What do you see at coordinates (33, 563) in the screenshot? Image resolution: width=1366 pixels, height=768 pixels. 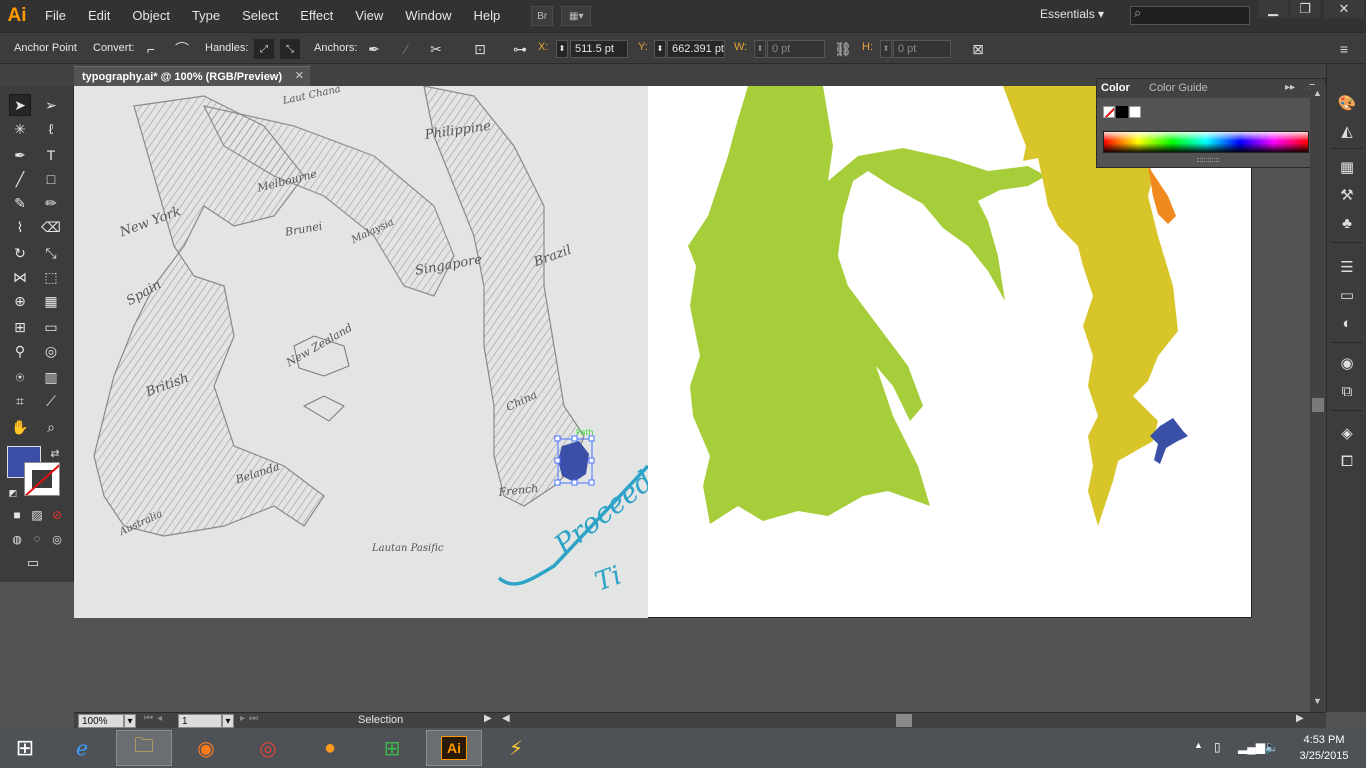 I see `screen-mode-icon: ▭` at bounding box center [33, 563].